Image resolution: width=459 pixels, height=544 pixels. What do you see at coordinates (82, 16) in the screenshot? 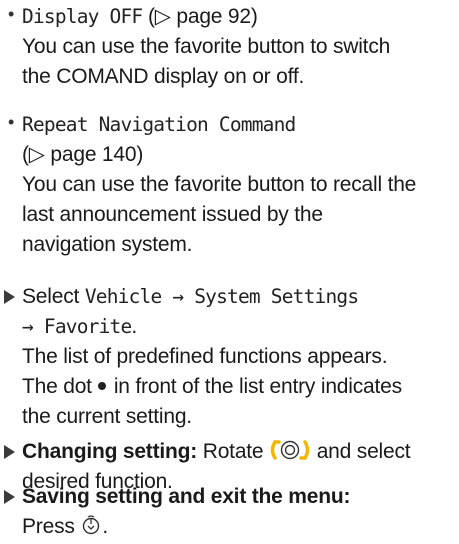
I see `item-1-term: Display OFF` at bounding box center [82, 16].